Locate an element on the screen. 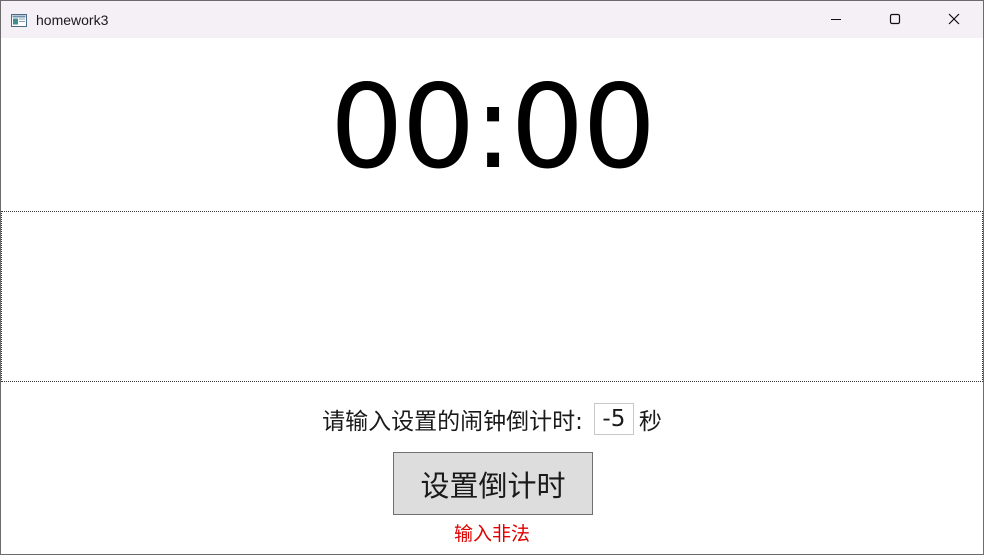  countdown-display: 00:00 is located at coordinates (492, 127).